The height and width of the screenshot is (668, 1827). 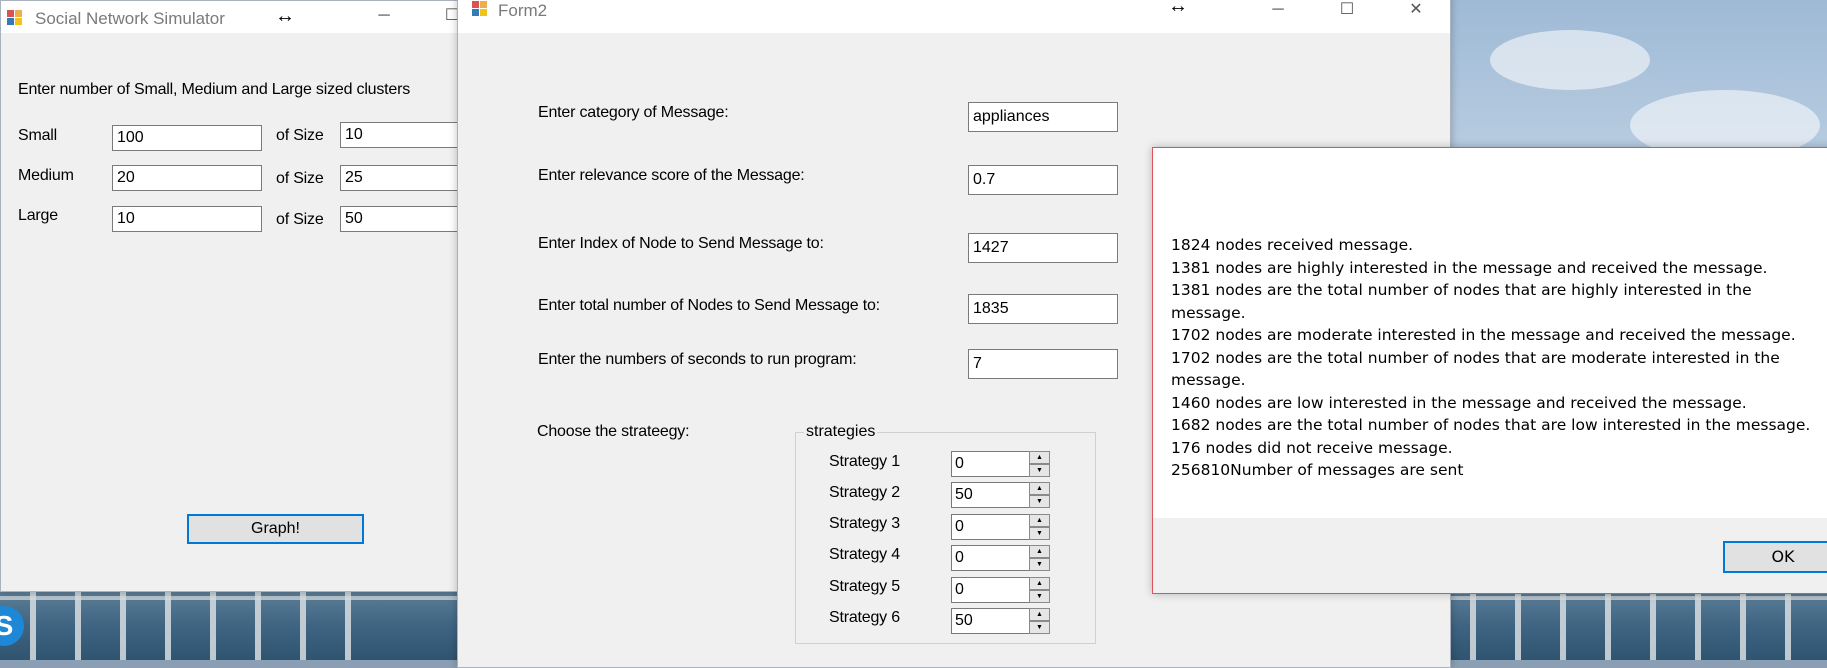 I want to click on message-line: 176 nodes did not receive message., so click(x=1312, y=447).